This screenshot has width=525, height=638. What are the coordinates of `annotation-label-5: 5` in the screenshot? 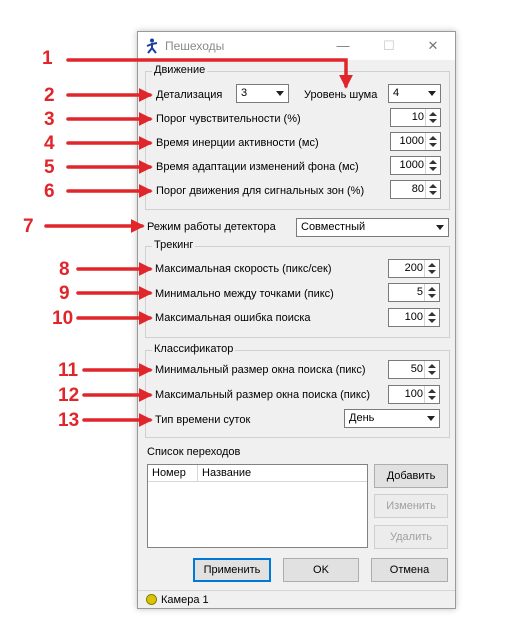 It's located at (49, 167).